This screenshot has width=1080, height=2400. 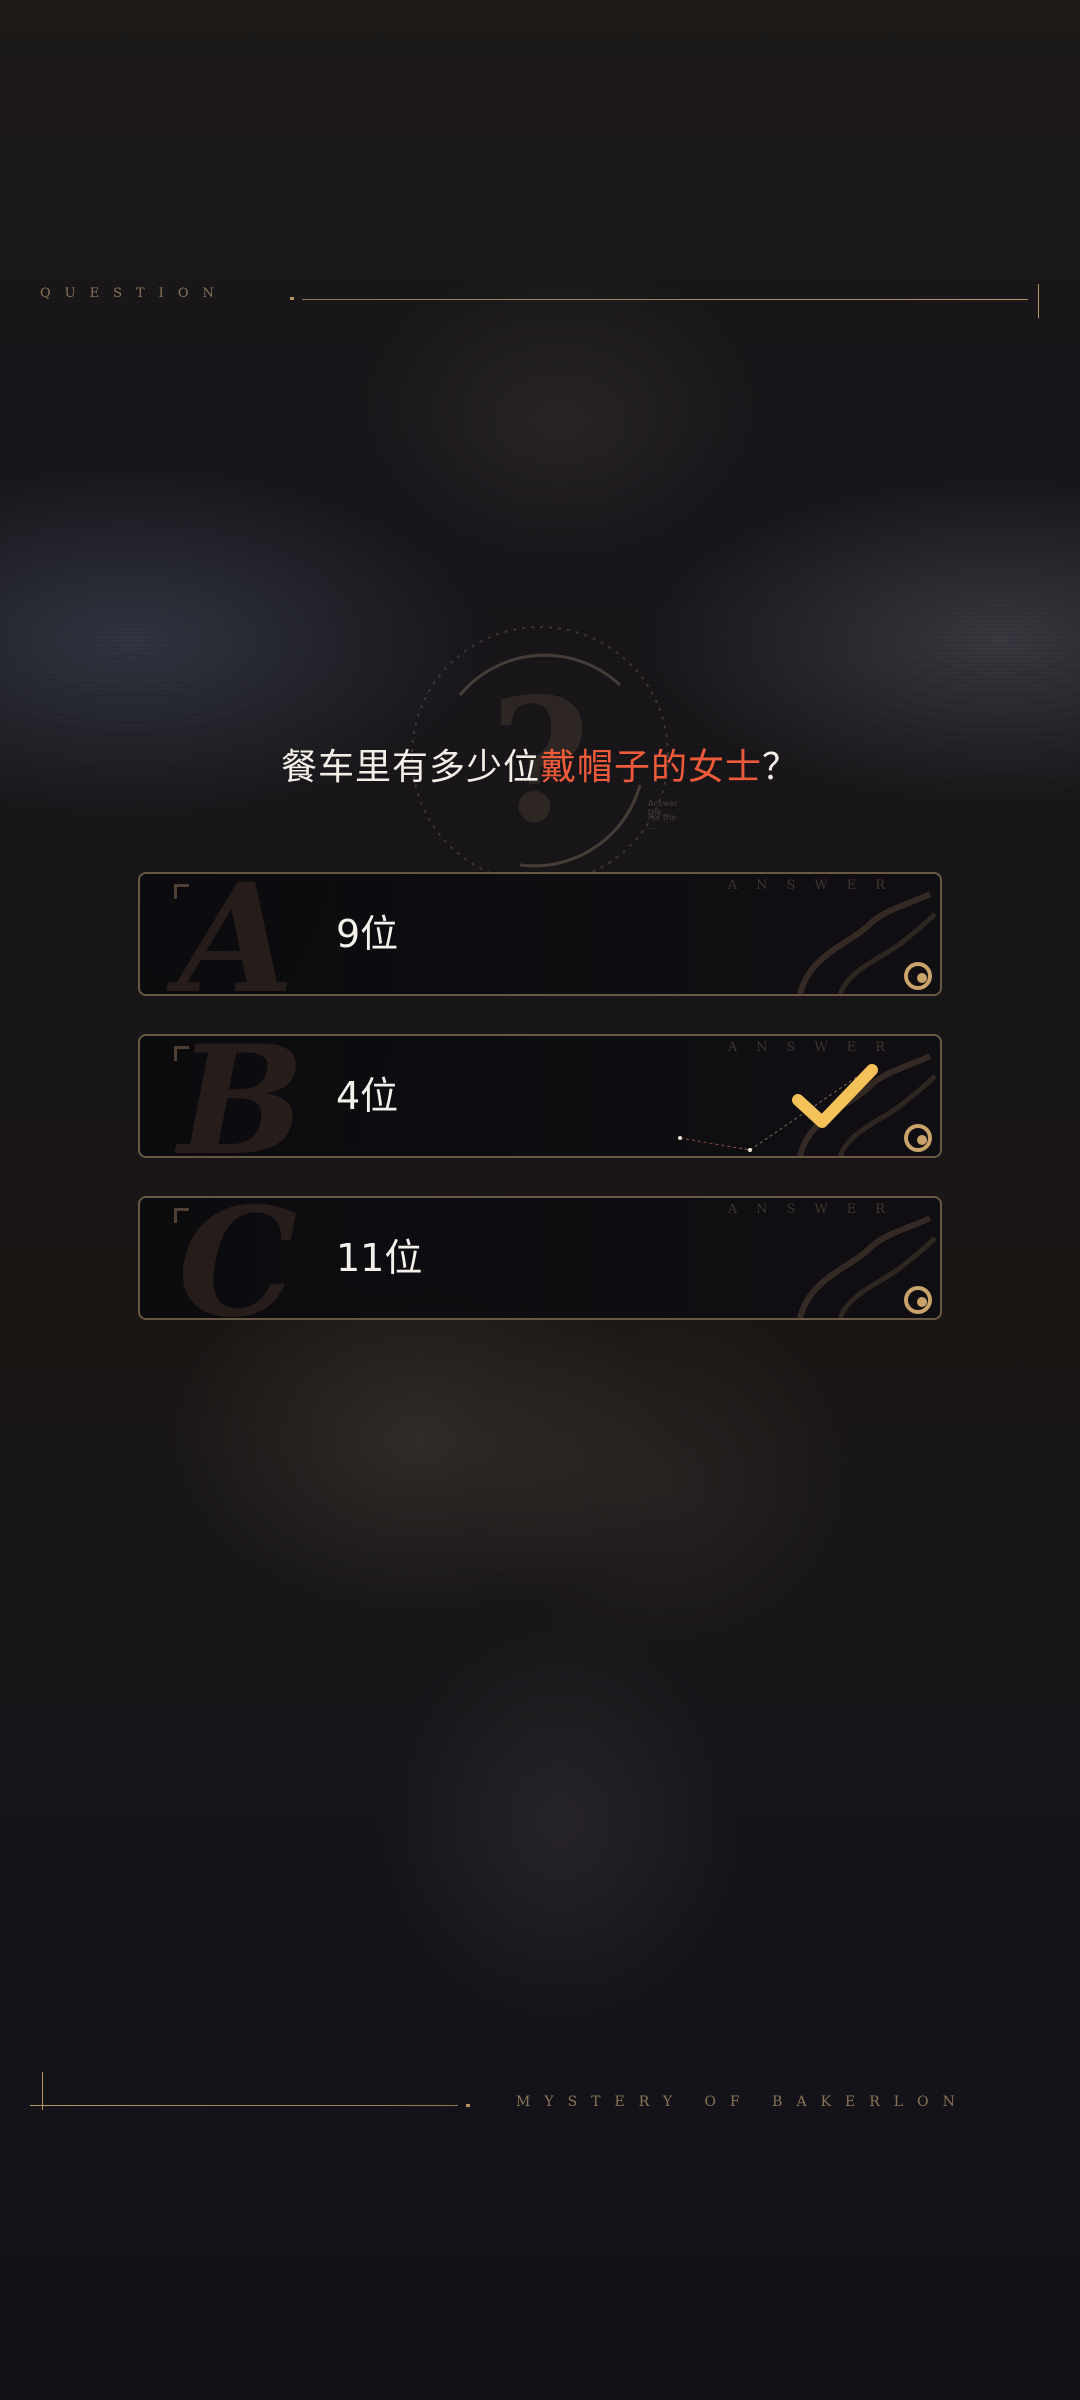 I want to click on footer-line-dot, so click(x=468, y=2105).